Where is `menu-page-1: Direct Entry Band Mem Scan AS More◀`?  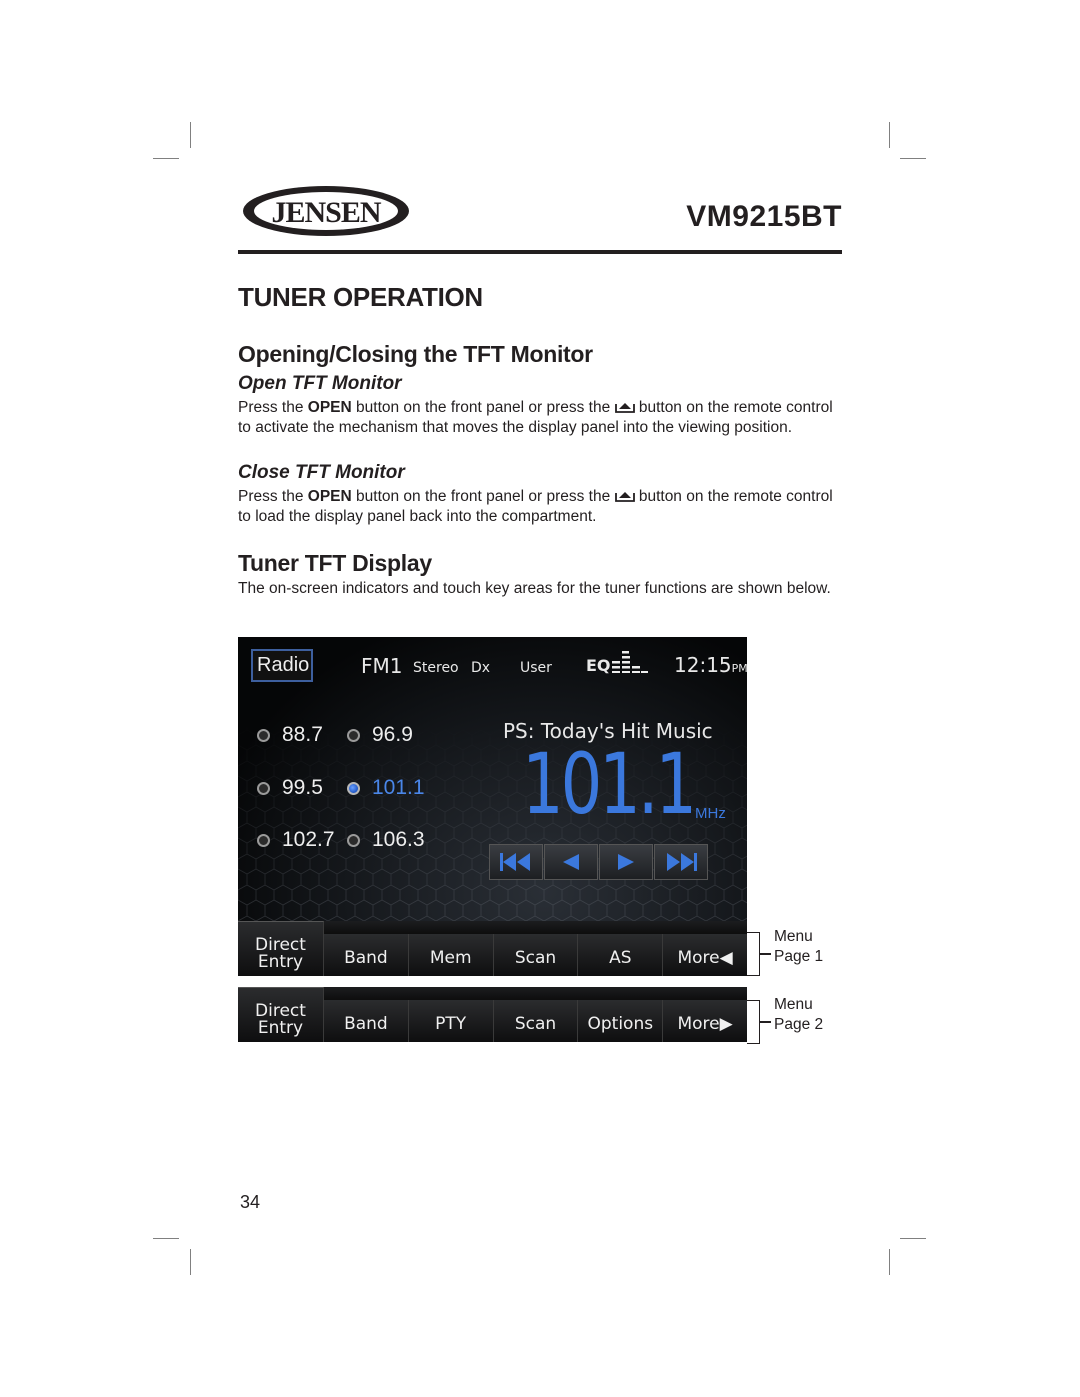
menu-page-1: Direct Entry Band Mem Scan AS More◀ is located at coordinates (492, 948).